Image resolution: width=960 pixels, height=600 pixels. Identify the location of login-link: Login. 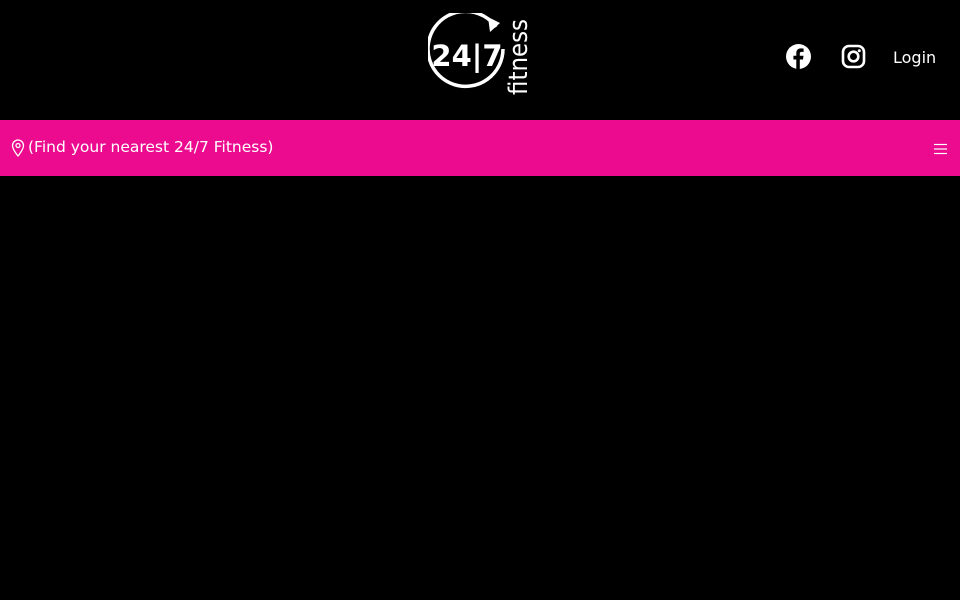
(914, 58).